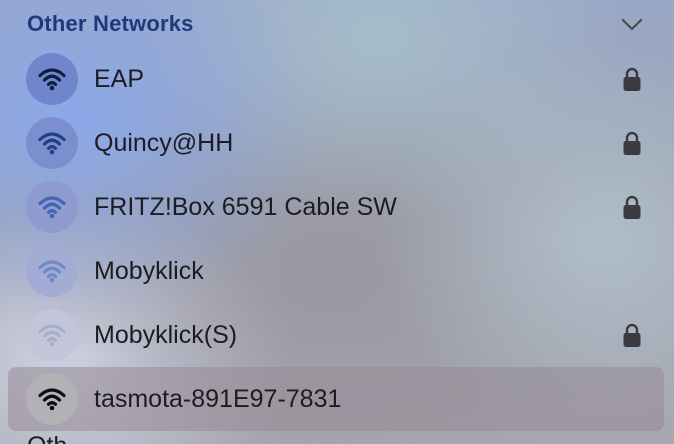  What do you see at coordinates (632, 24) in the screenshot?
I see `chevron-down-icon` at bounding box center [632, 24].